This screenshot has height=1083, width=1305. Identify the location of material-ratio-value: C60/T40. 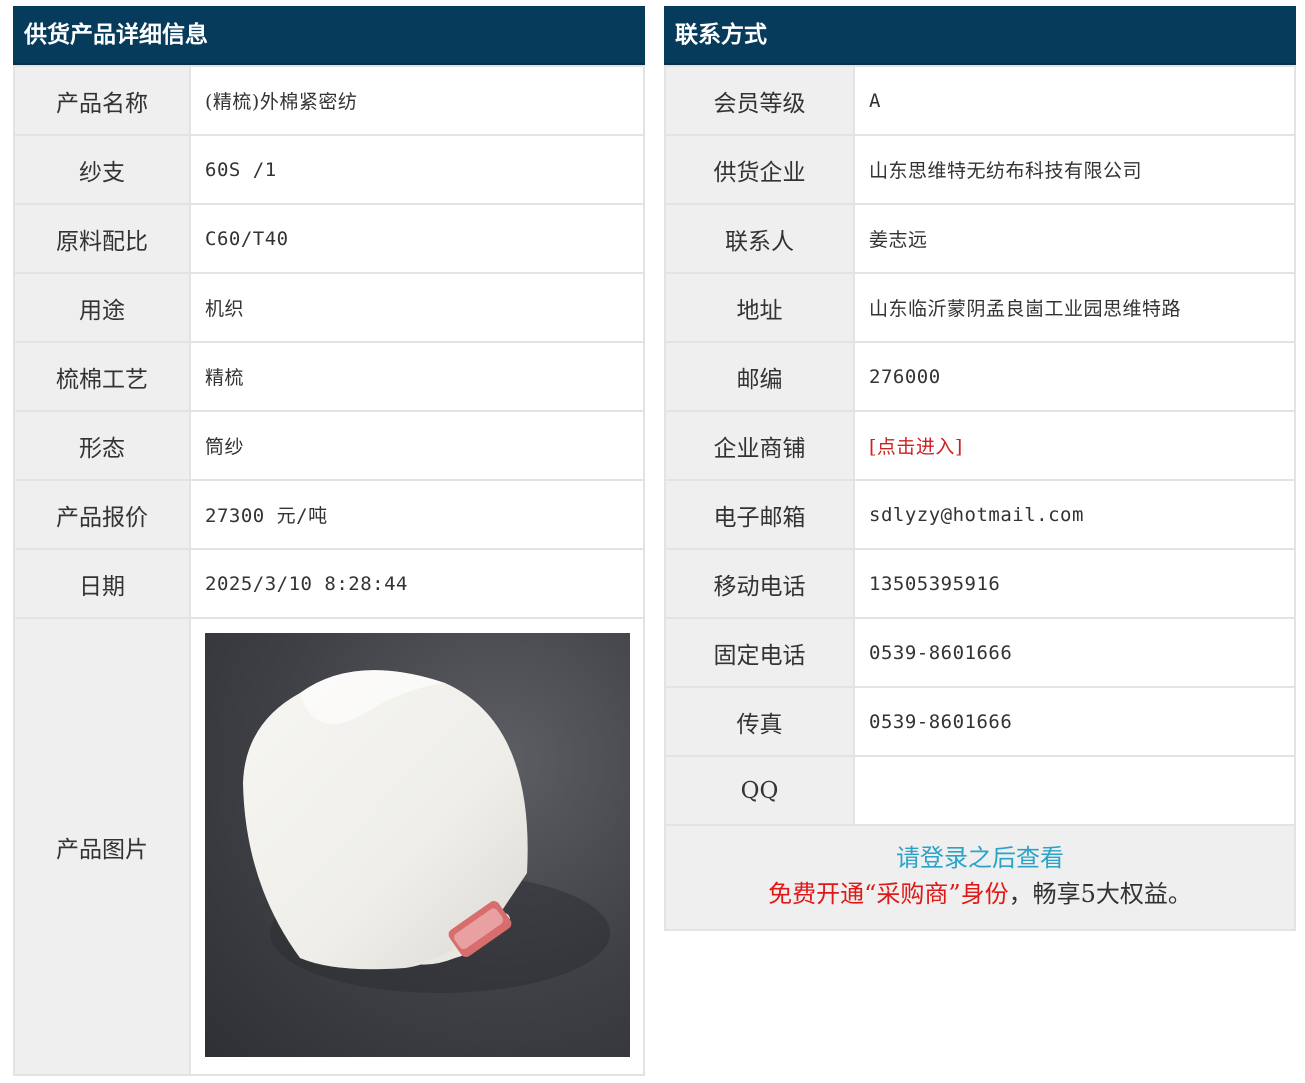
(417, 238).